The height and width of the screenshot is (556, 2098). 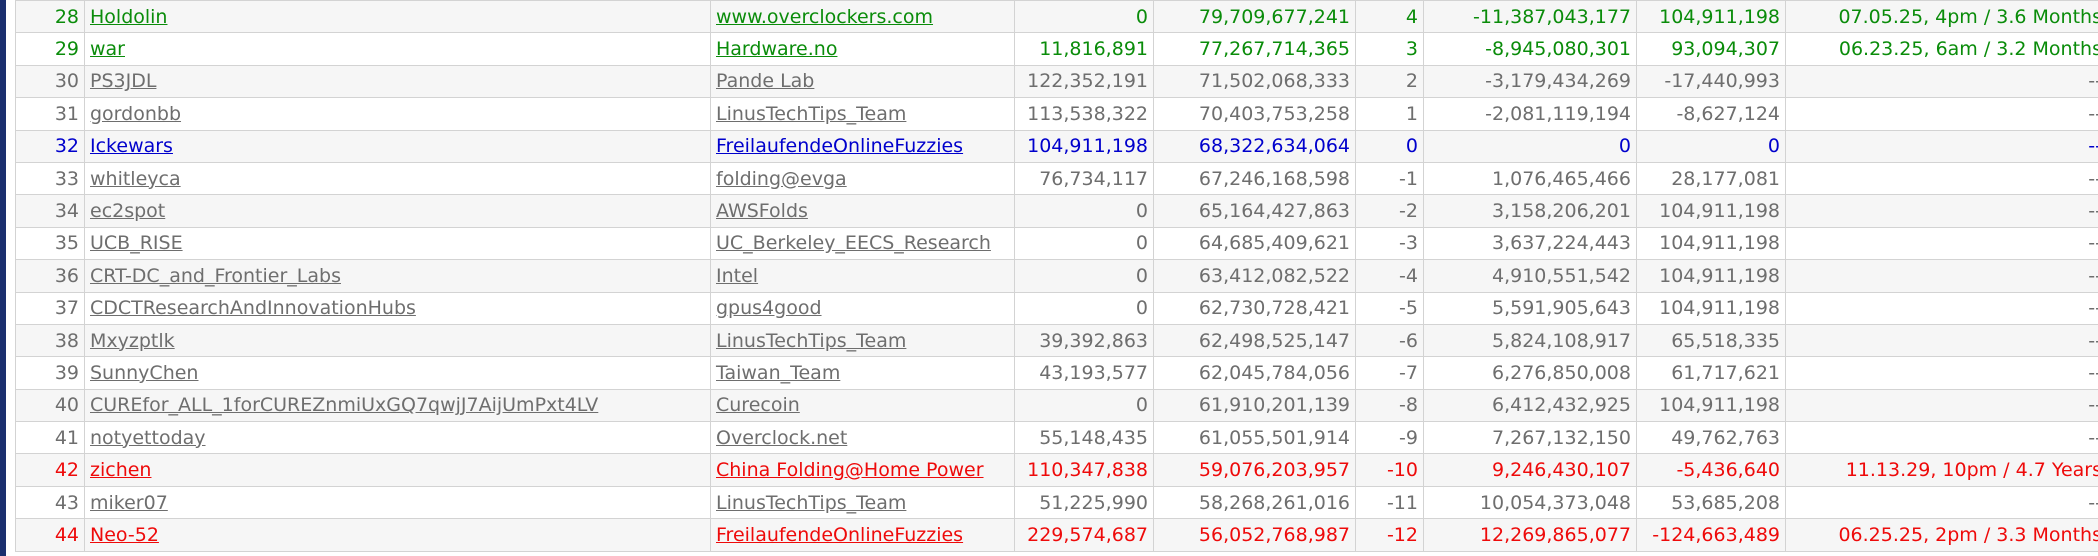 I want to click on rank-diff-cell: -4, so click(x=1389, y=276).